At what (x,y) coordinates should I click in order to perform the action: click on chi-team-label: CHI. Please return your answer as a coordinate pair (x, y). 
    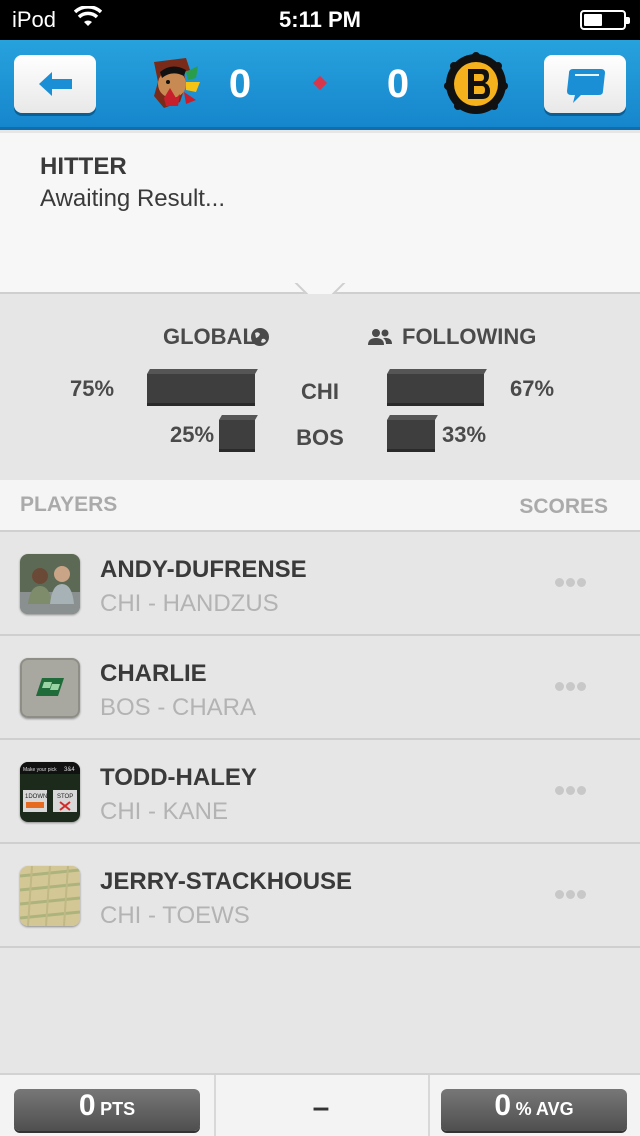
    Looking at the image, I should click on (320, 391).